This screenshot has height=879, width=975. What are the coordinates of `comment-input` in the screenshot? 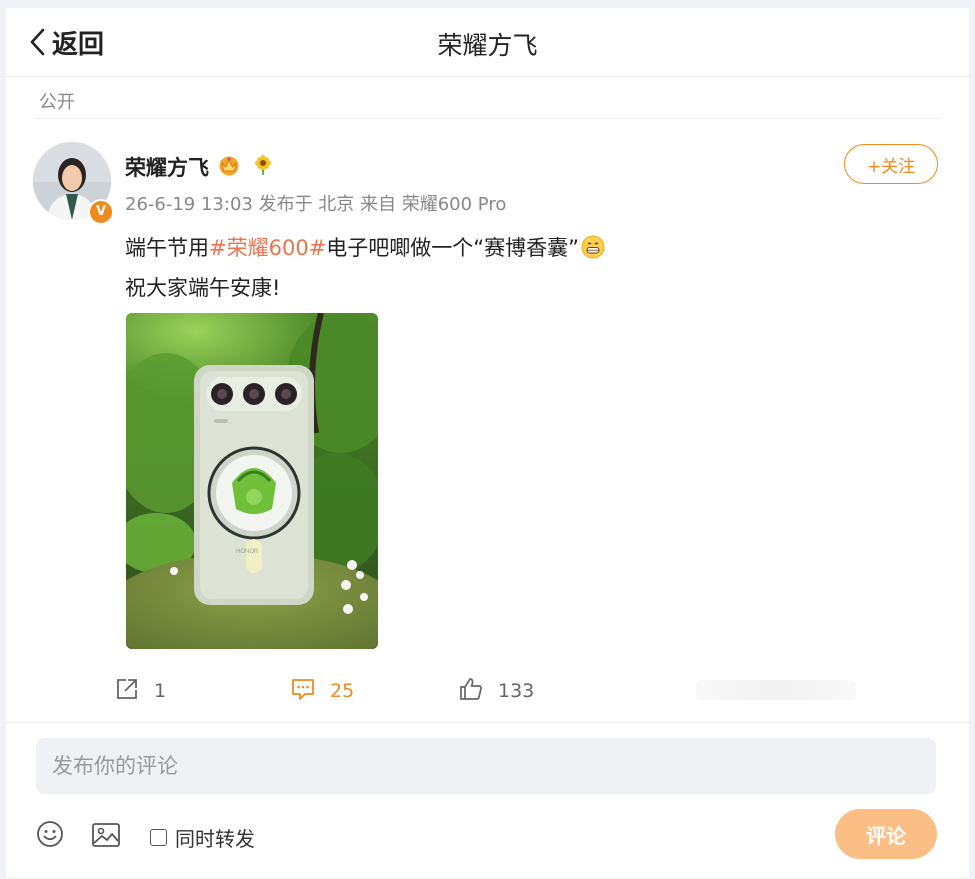 It's located at (486, 766).